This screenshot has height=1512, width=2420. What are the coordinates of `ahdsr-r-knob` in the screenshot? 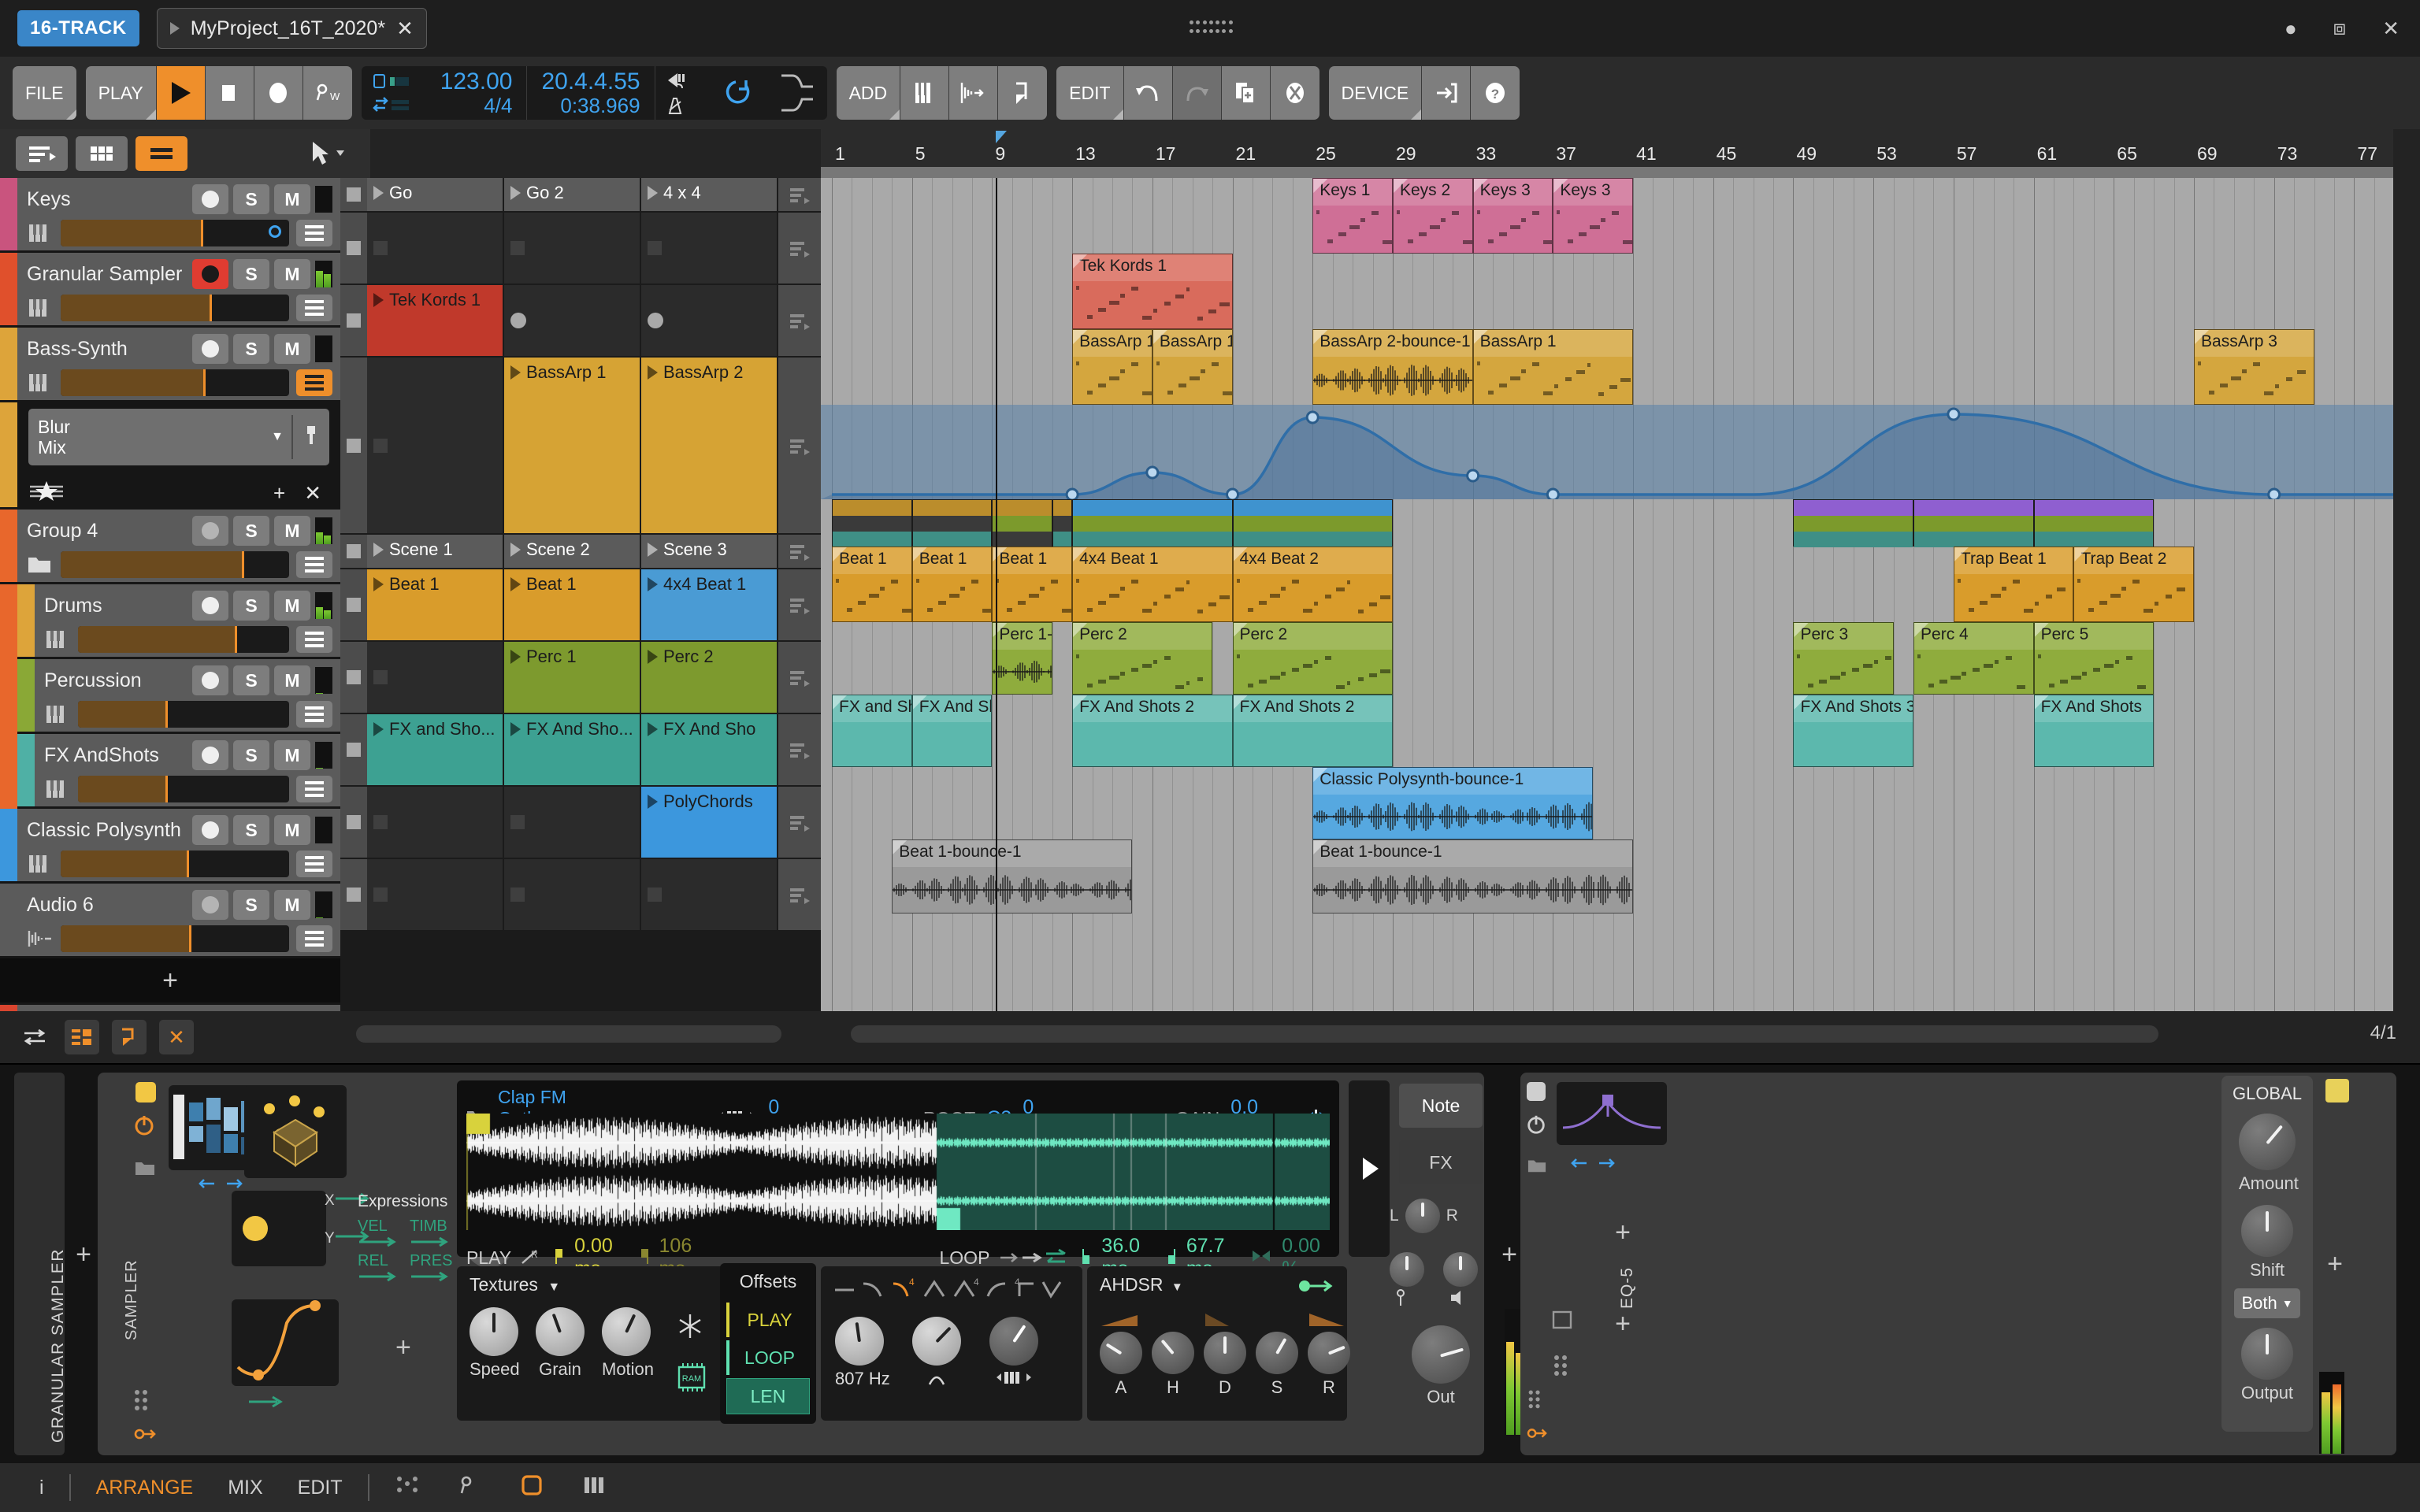 It's located at (1329, 1353).